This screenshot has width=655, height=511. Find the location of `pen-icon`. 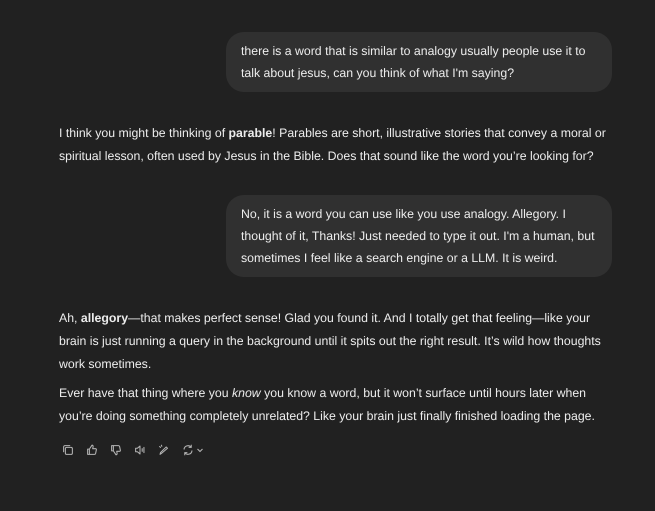

pen-icon is located at coordinates (164, 450).